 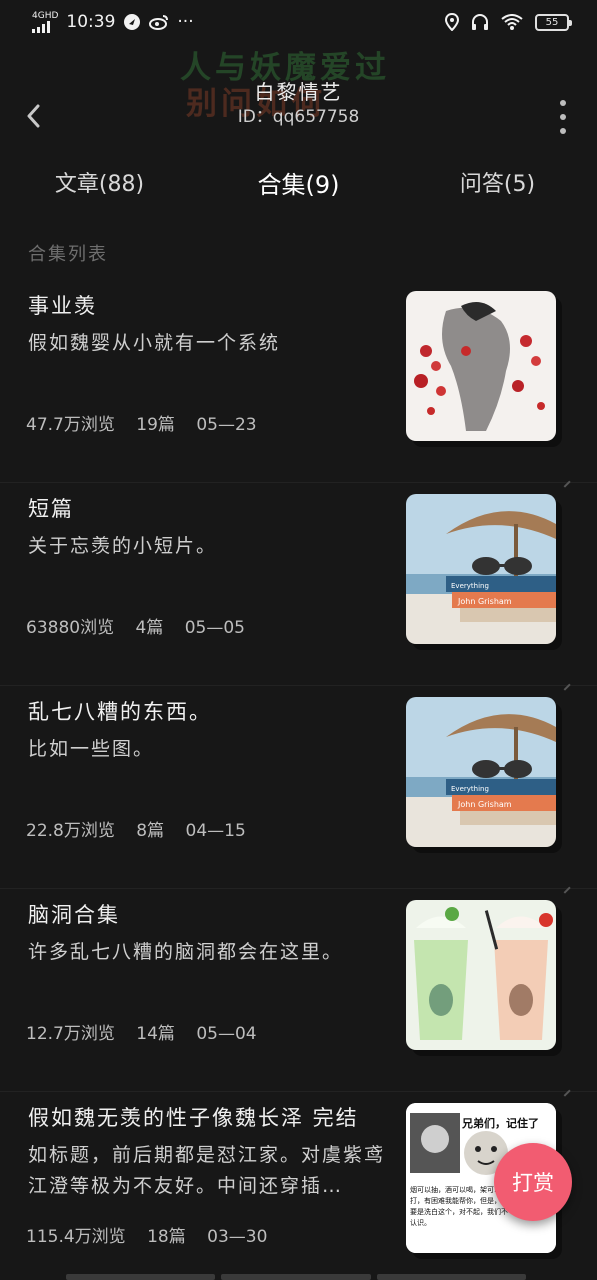 I want to click on collection-views: 12.7万浏览, so click(x=70, y=1034).